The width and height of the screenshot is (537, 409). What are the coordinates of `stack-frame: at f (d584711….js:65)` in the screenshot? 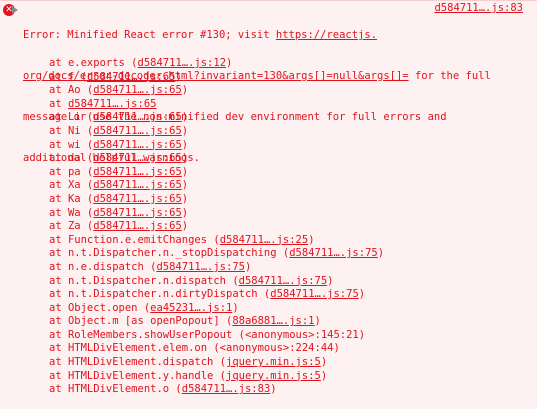 It's located at (216, 78).